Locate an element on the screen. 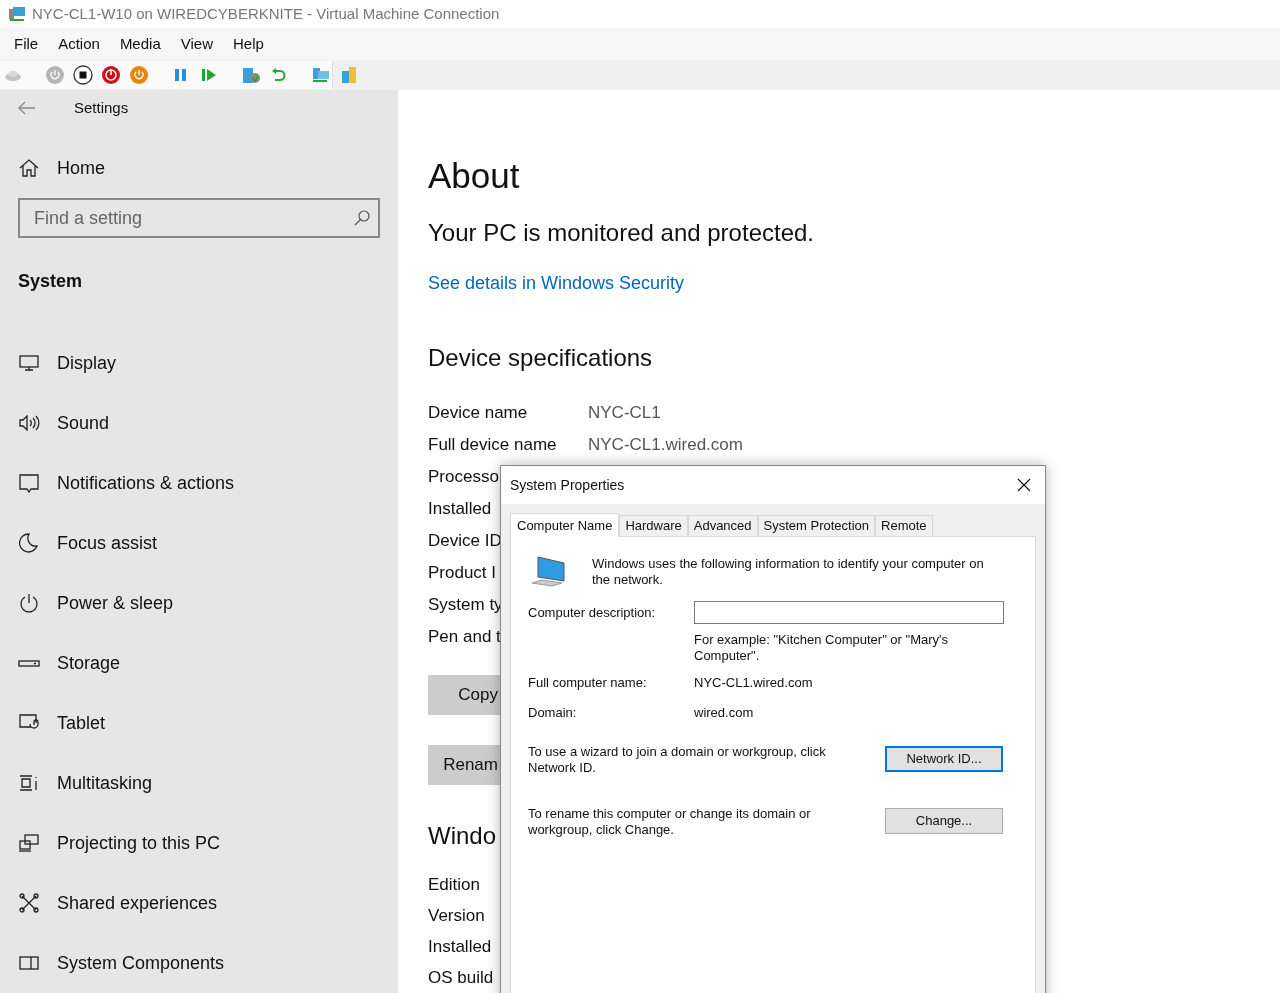  spec-label: Device name is located at coordinates (478, 413).